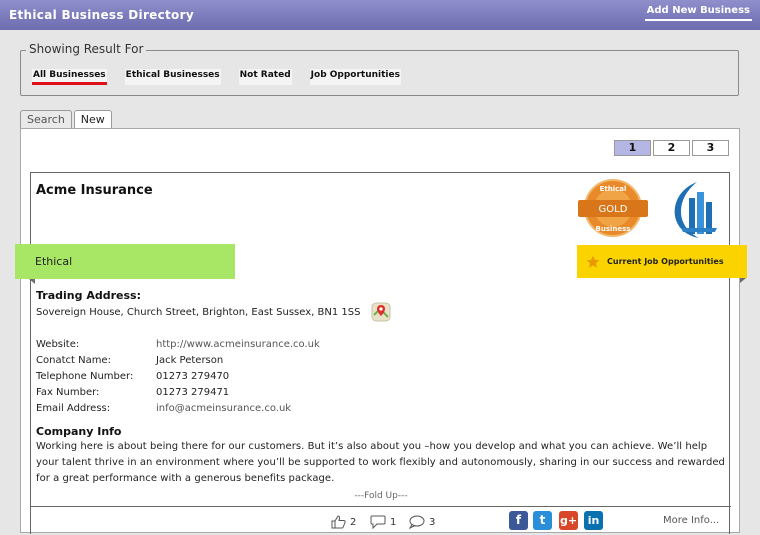 This screenshot has height=535, width=760. I want to click on badge-top-text: Ethical, so click(613, 189).